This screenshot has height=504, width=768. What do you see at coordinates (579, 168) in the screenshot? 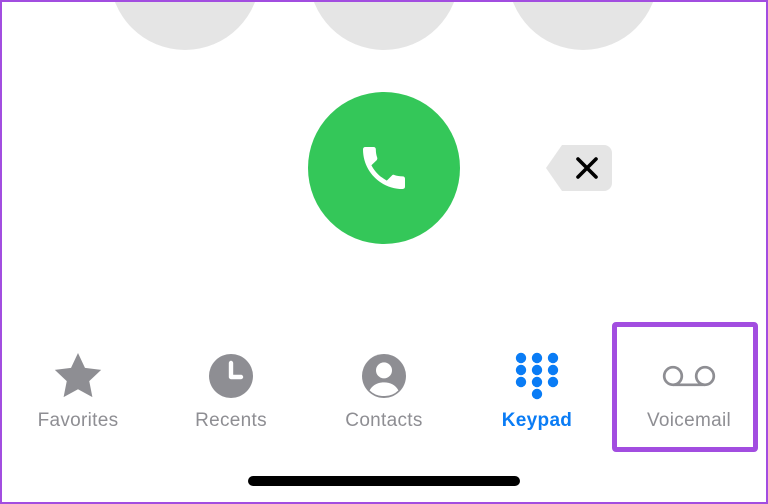
I see `delete-button` at bounding box center [579, 168].